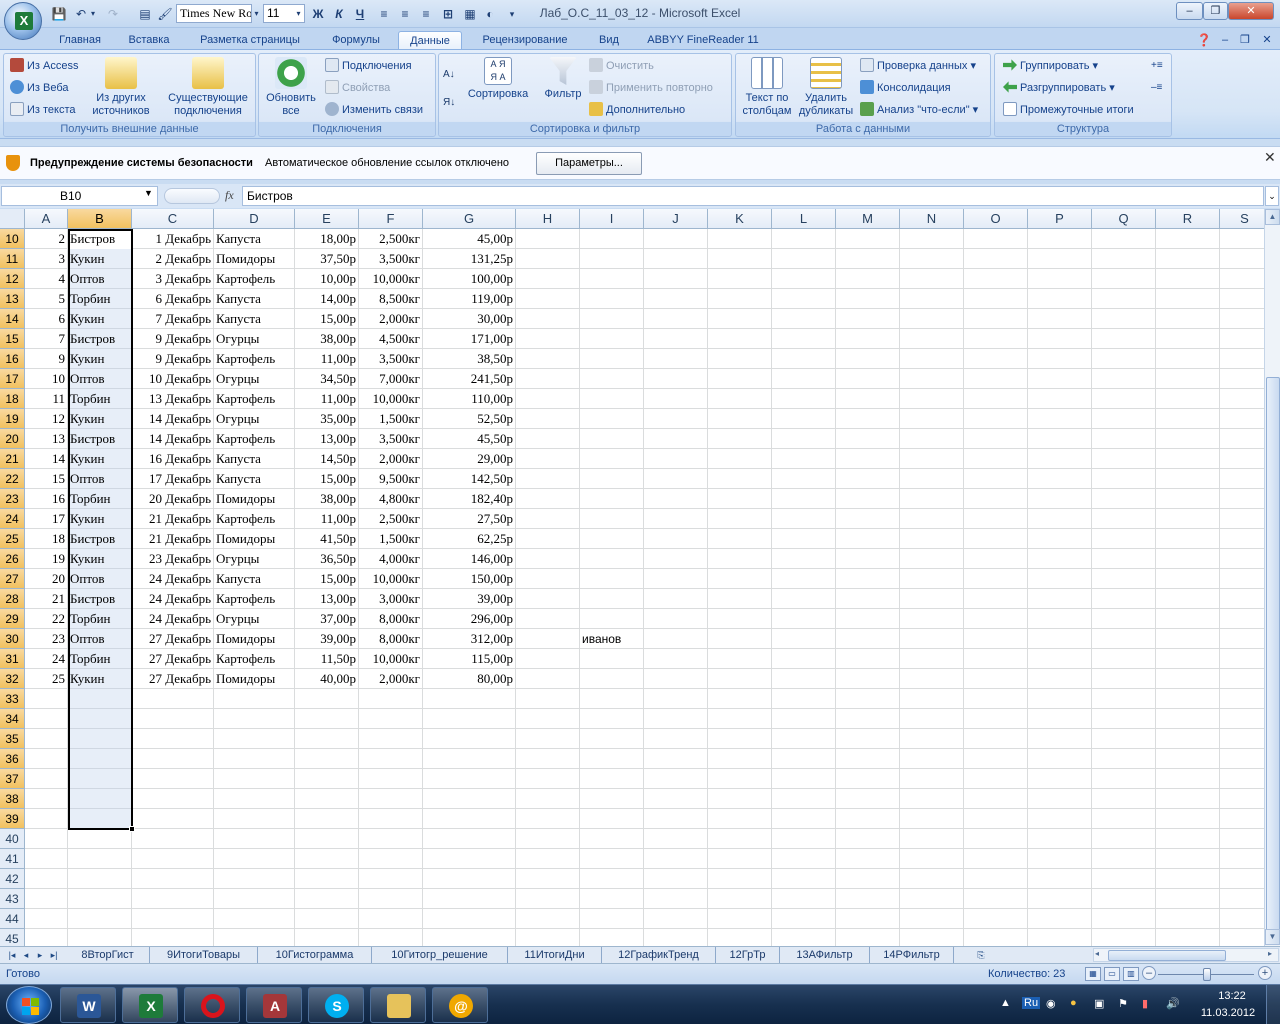 The width and height of the screenshot is (1280, 1024). I want to click on cell-g16: 38,50р, so click(469, 359).